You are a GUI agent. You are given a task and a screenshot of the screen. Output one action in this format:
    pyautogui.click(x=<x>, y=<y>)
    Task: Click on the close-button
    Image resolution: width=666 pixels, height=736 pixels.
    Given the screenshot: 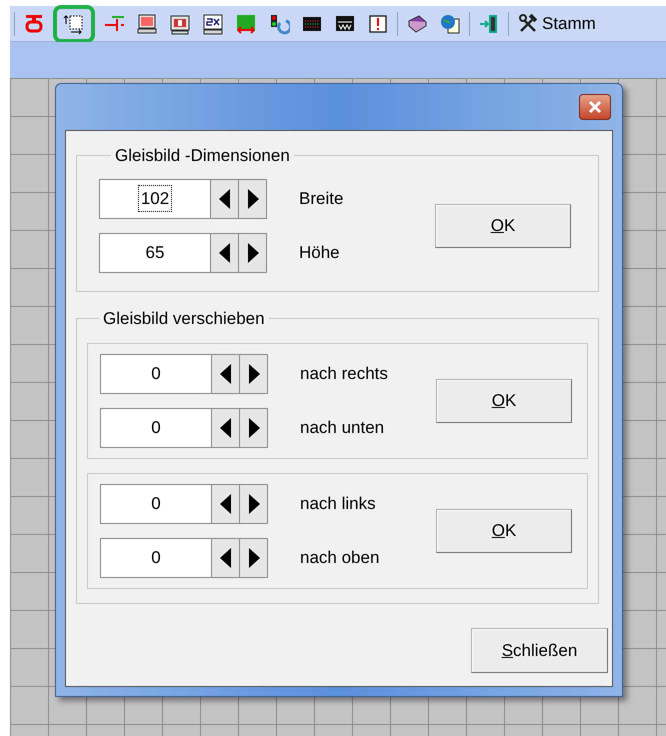 What is the action you would take?
    pyautogui.click(x=595, y=107)
    